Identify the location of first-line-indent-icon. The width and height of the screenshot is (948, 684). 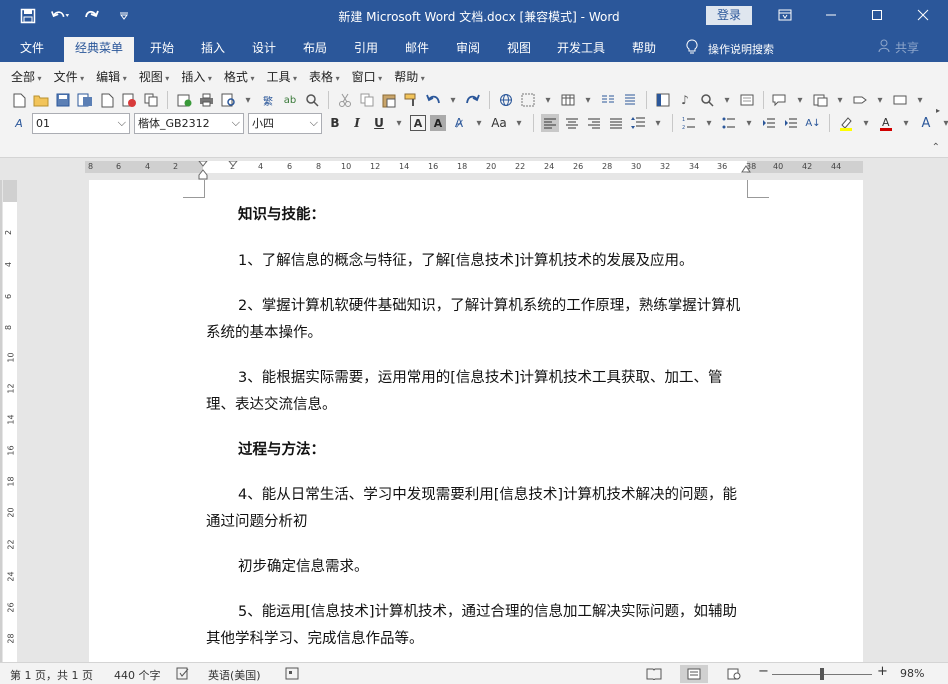
(233, 165).